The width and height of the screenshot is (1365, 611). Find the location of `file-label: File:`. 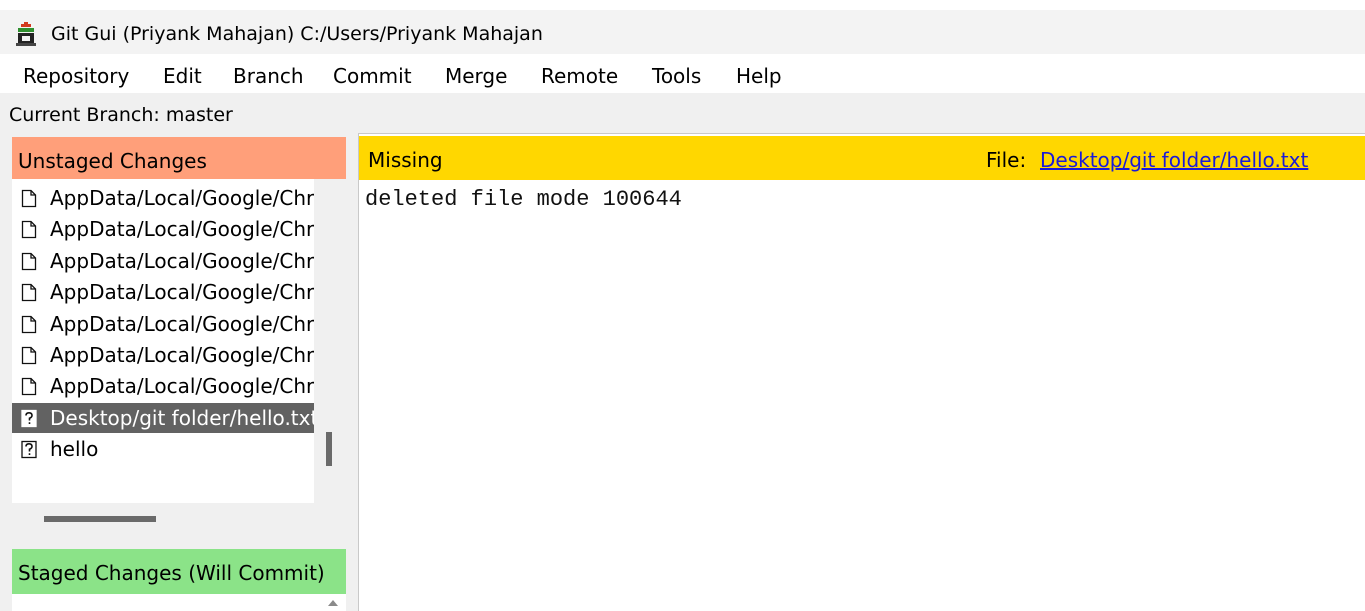

file-label: File: is located at coordinates (1006, 160).